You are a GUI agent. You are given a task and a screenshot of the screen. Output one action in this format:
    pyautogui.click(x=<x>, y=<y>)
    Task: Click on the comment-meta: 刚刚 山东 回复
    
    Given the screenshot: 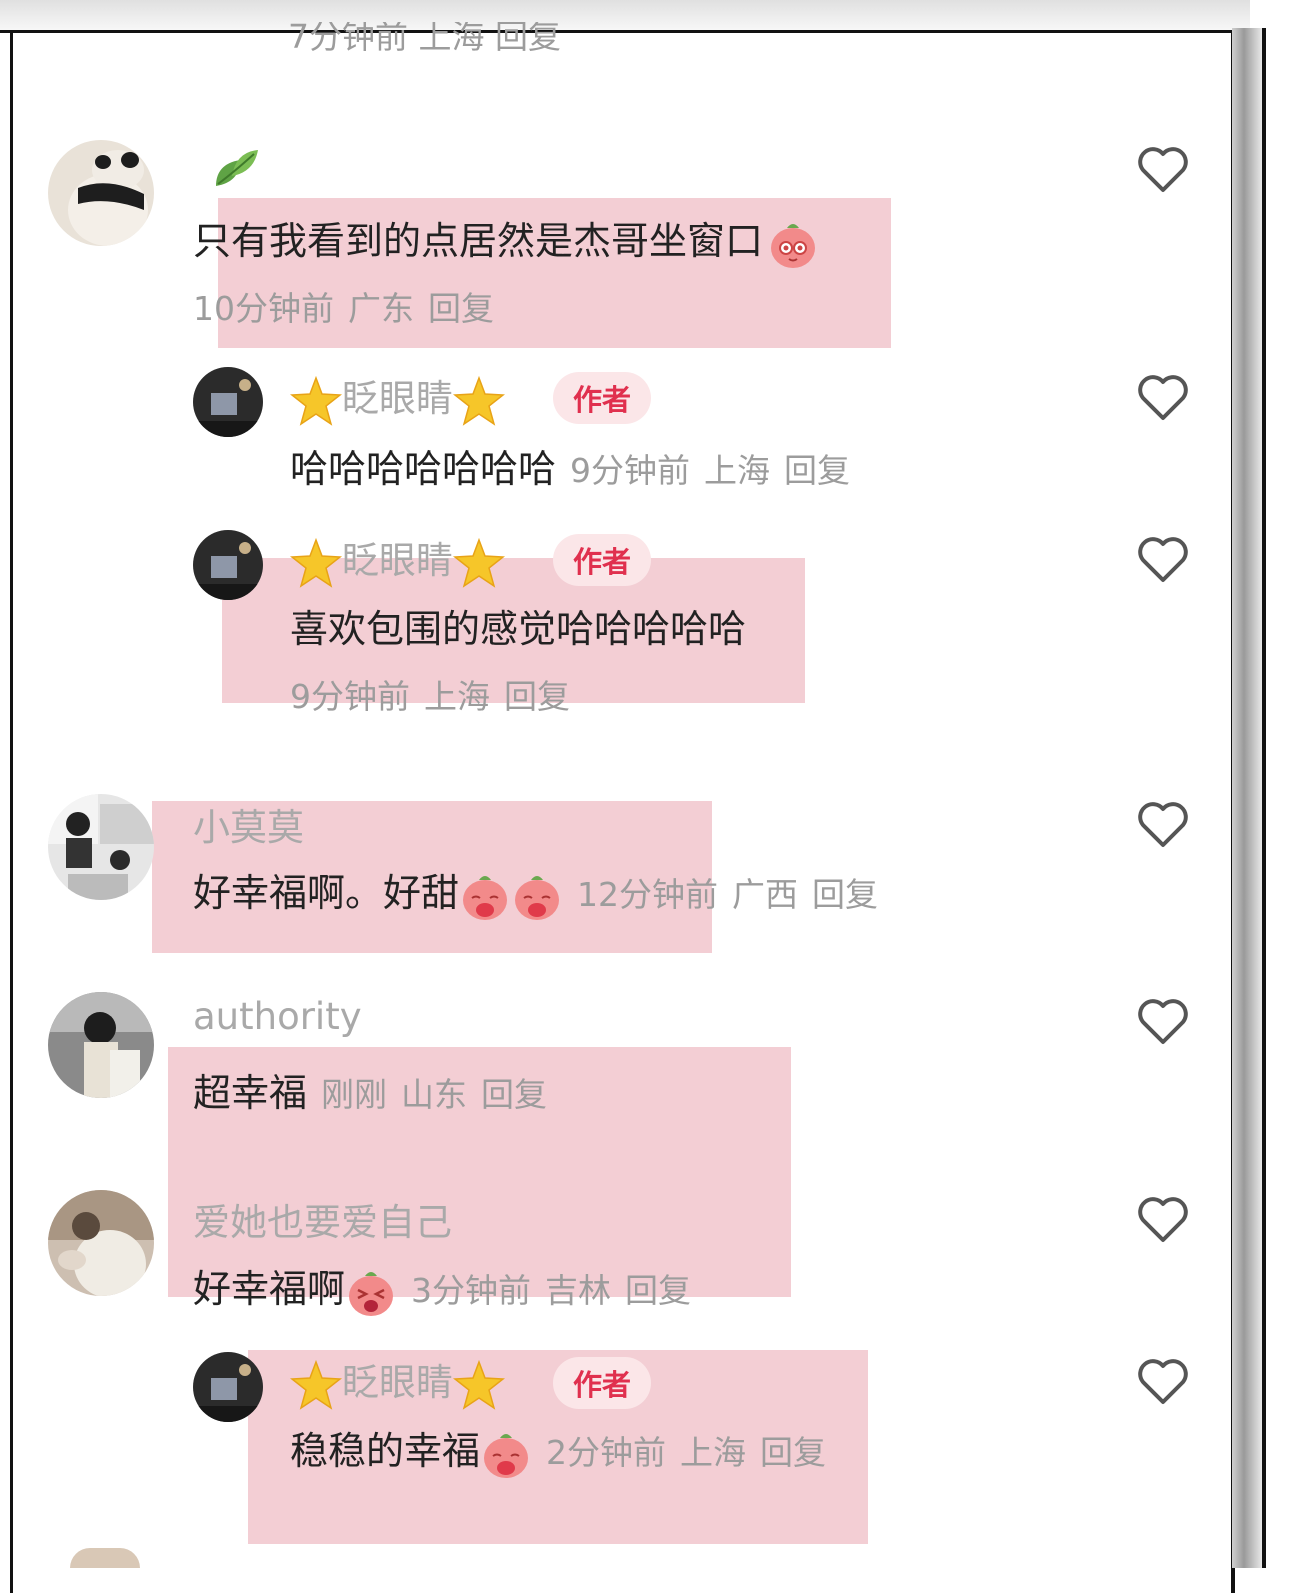 What is the action you would take?
    pyautogui.click(x=441, y=1094)
    